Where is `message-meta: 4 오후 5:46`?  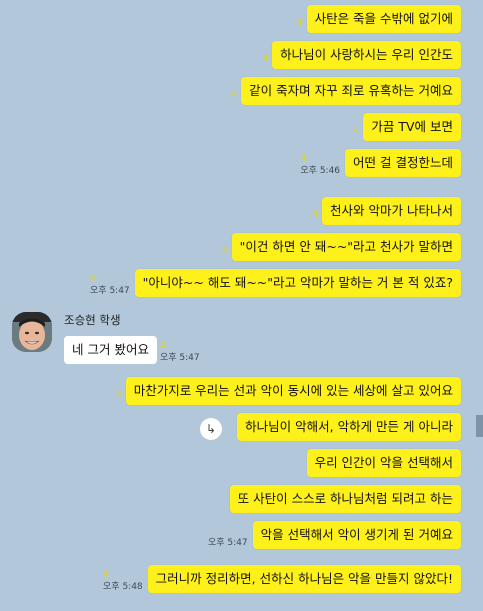 message-meta: 4 오후 5:46 is located at coordinates (322, 163).